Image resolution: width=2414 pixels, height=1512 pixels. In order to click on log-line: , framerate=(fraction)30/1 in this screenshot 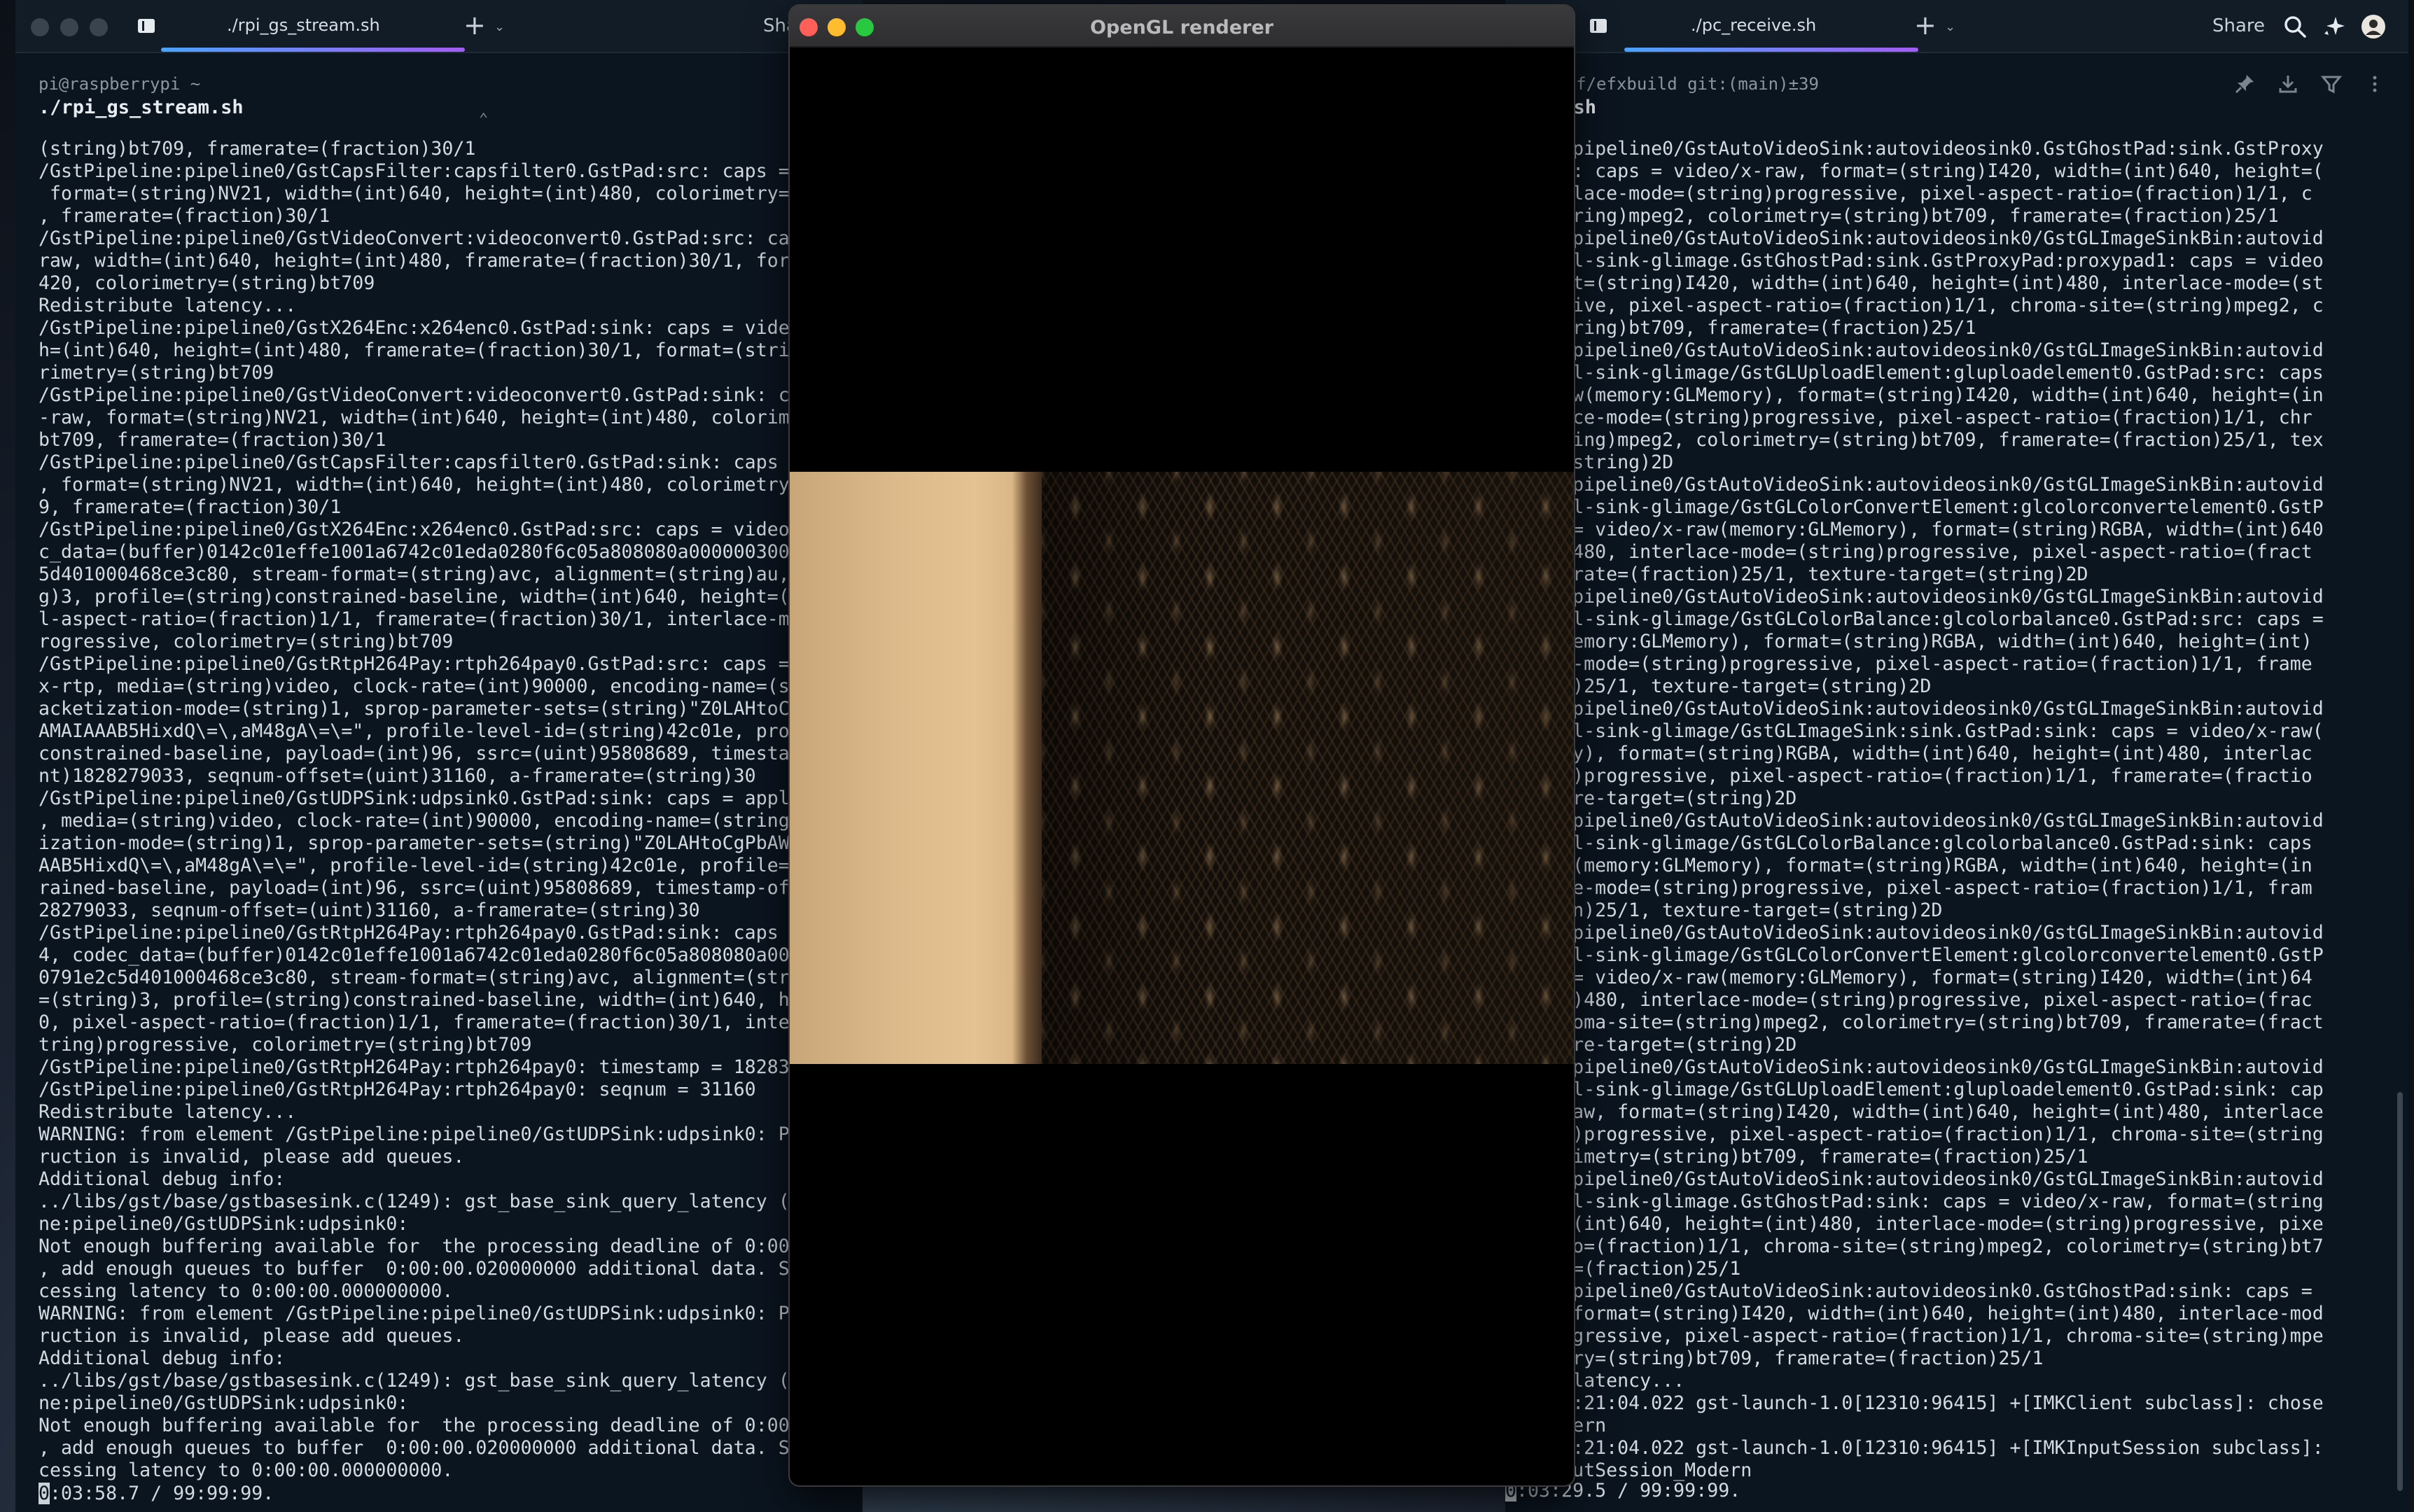, I will do `click(184, 216)`.